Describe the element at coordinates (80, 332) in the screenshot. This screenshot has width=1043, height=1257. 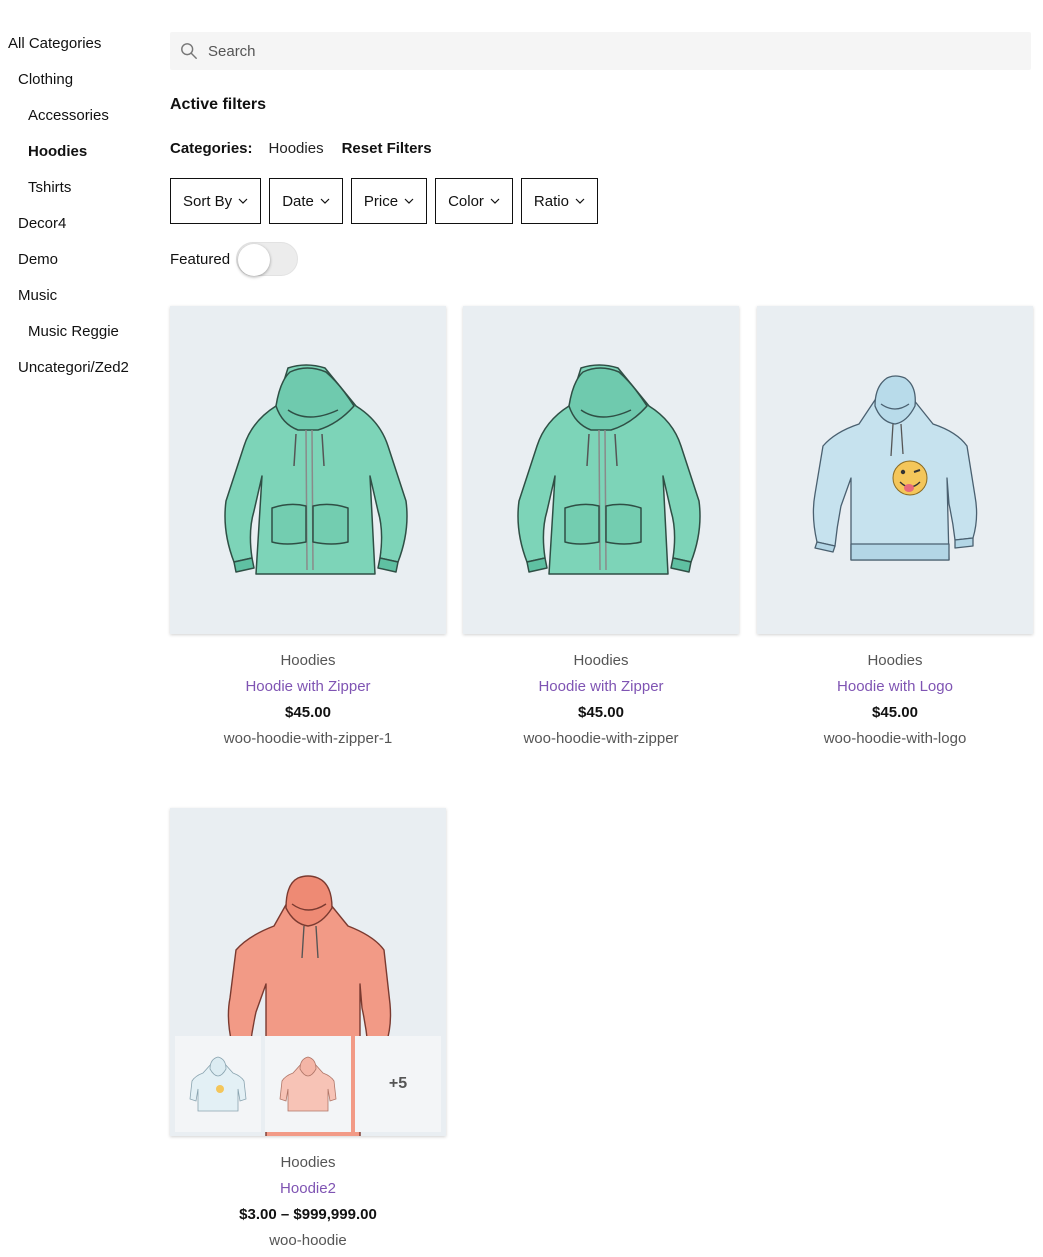
I see `category-music-reggie: Music Reggie` at that location.